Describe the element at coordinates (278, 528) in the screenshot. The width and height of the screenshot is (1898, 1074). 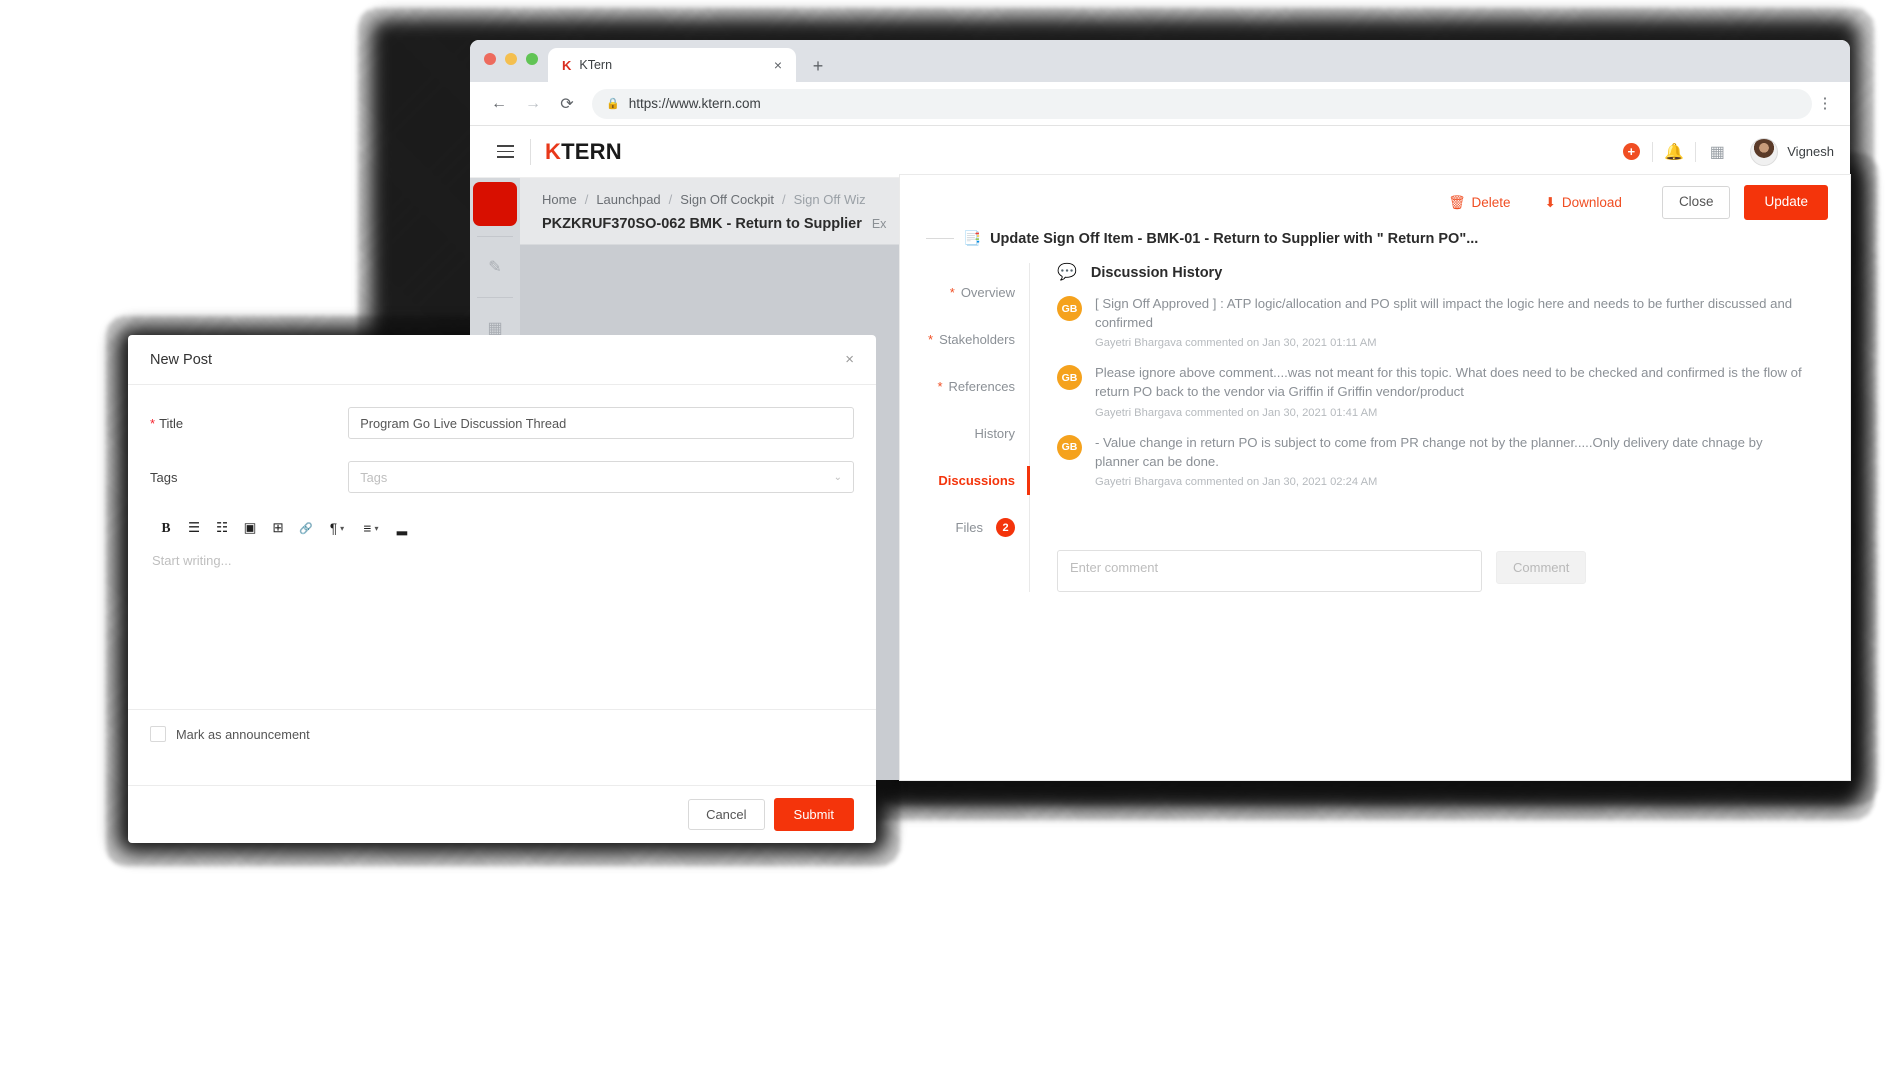
I see `table-icon: ⊞` at that location.